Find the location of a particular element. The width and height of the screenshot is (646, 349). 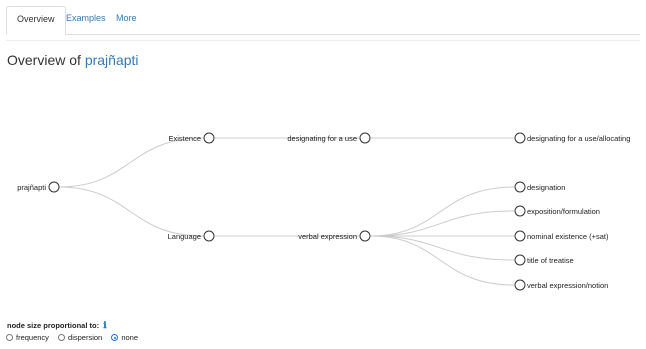

node-label: prajñapti is located at coordinates (31, 187).